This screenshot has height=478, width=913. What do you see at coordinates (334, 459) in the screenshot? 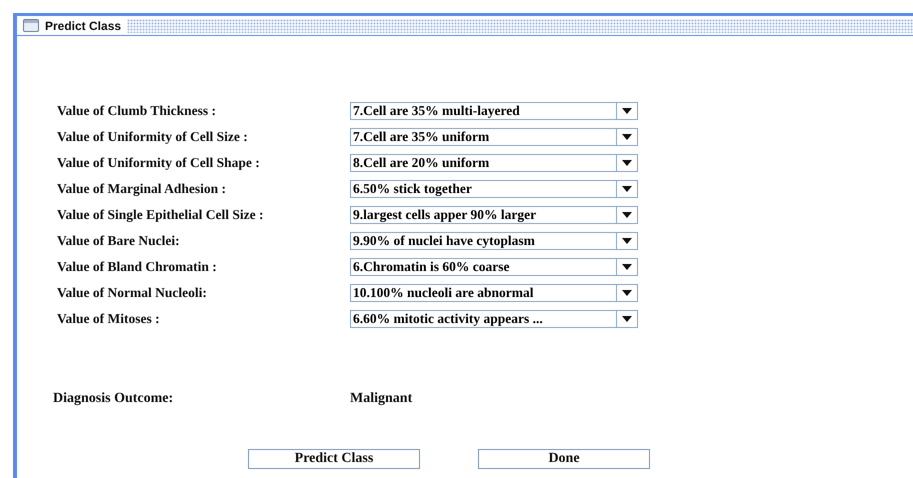
I see `predict-button: Predict Class` at bounding box center [334, 459].